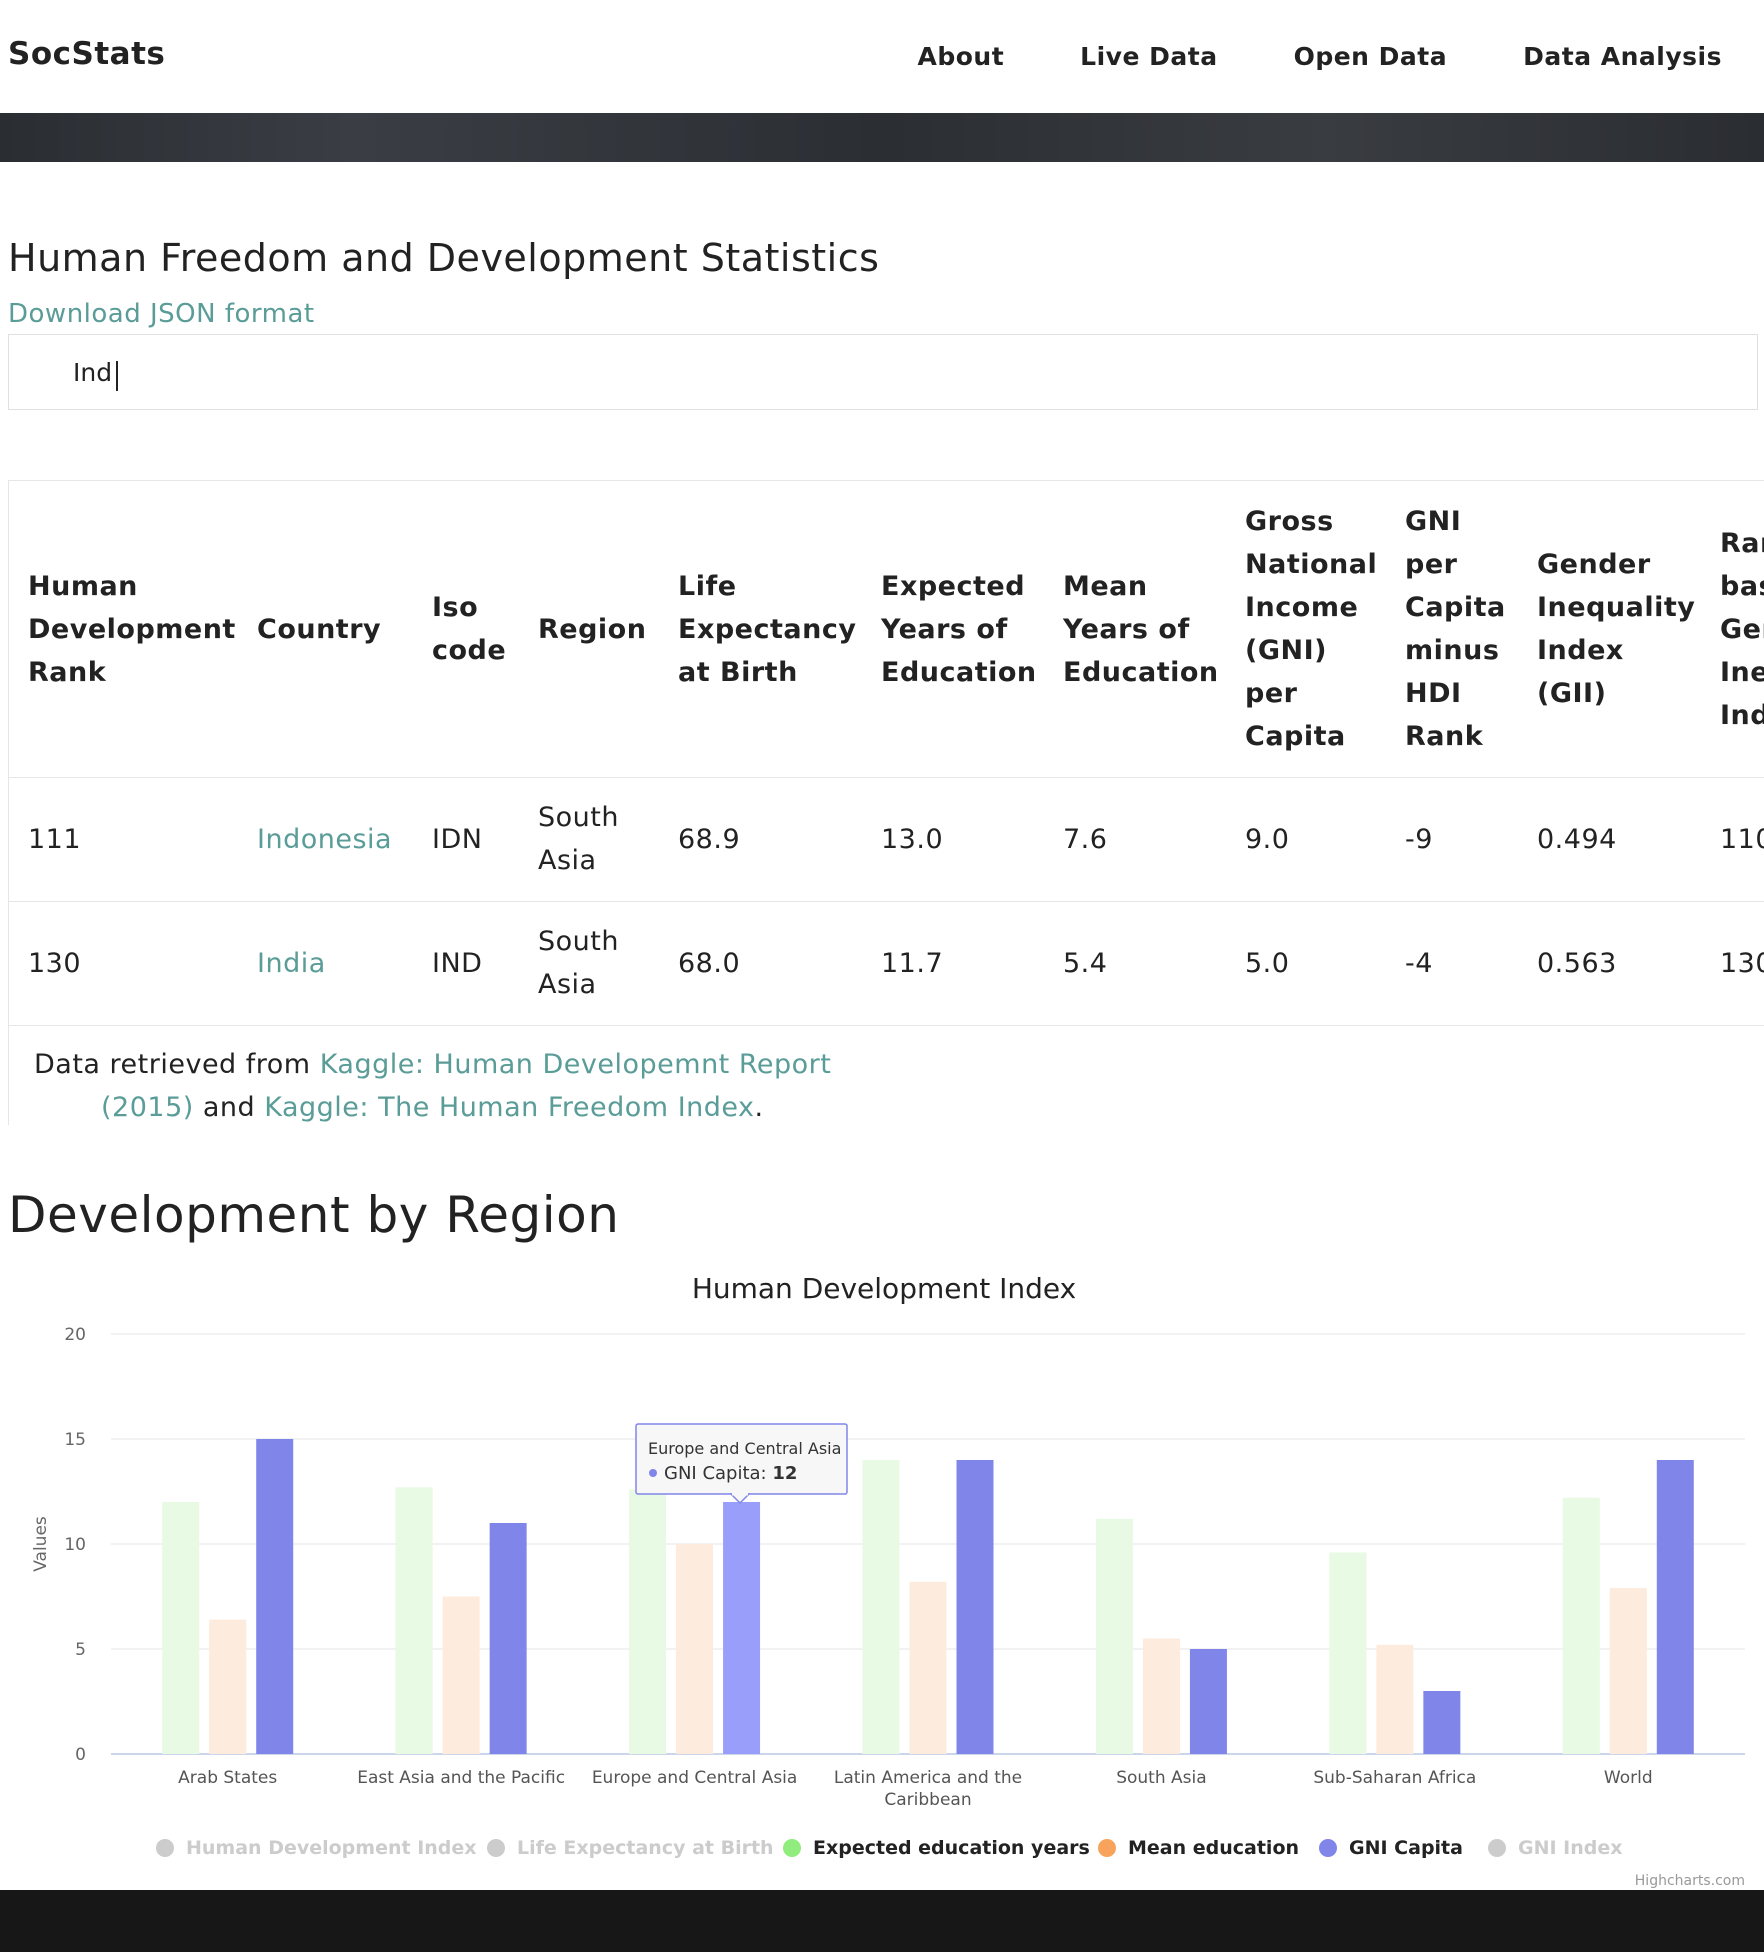 The width and height of the screenshot is (1764, 1952). Describe the element at coordinates (461, 1778) in the screenshot. I see `x-category-label: East Asia and the Pacific` at that location.